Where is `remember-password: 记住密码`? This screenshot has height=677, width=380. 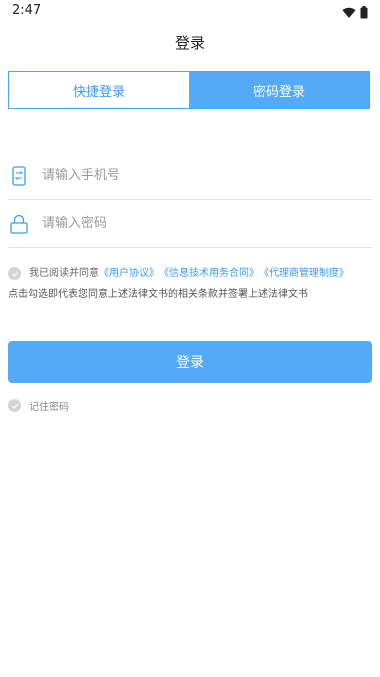
remember-password: 记住密码 is located at coordinates (38, 405).